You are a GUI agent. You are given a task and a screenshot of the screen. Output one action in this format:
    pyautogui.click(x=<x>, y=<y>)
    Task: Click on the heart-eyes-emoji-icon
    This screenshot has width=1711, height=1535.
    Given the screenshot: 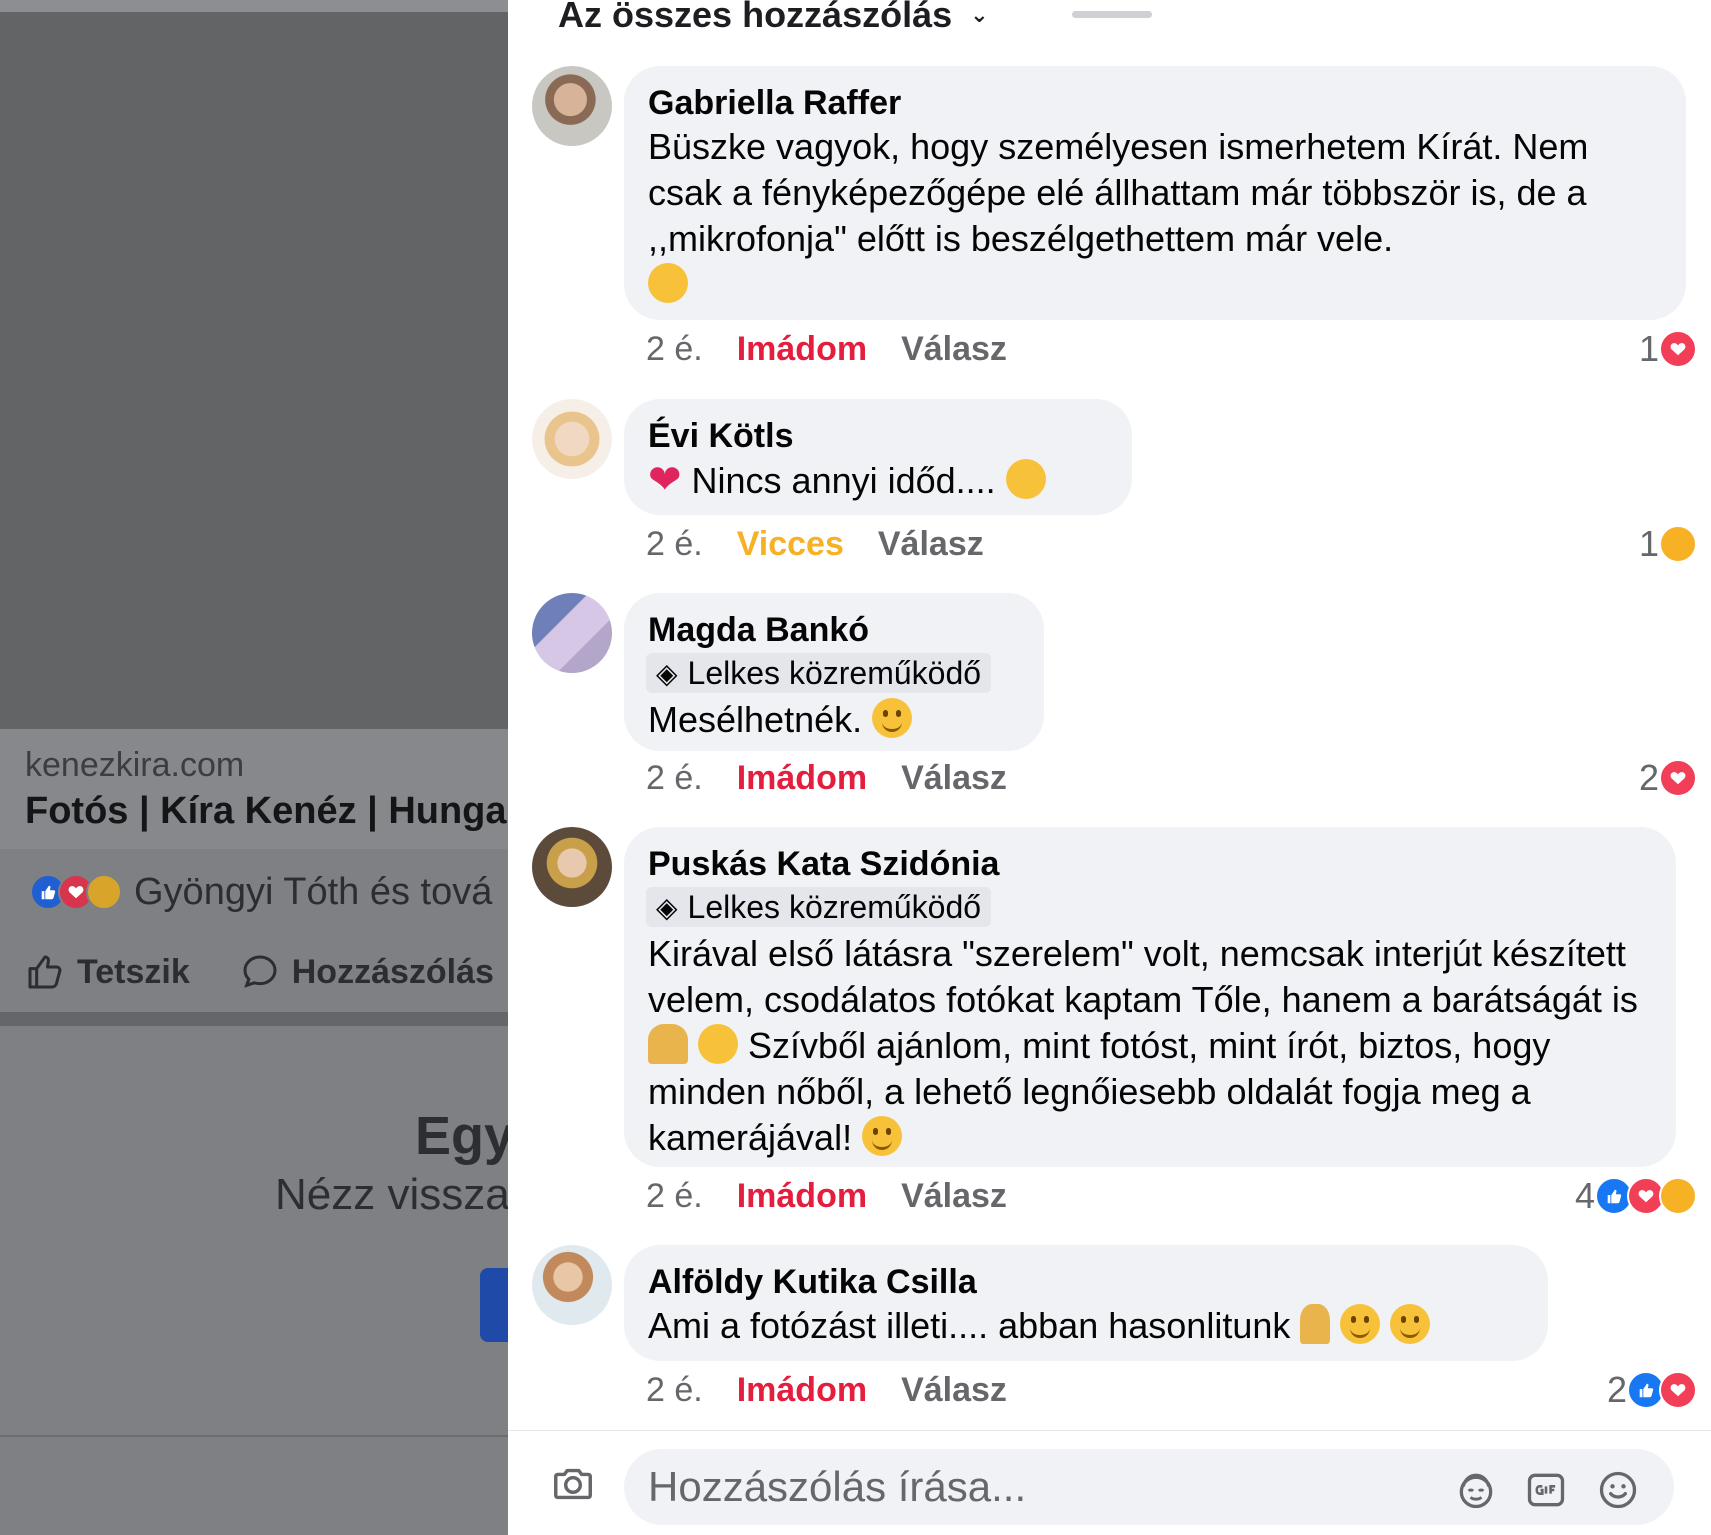 What is the action you would take?
    pyautogui.click(x=718, y=1044)
    